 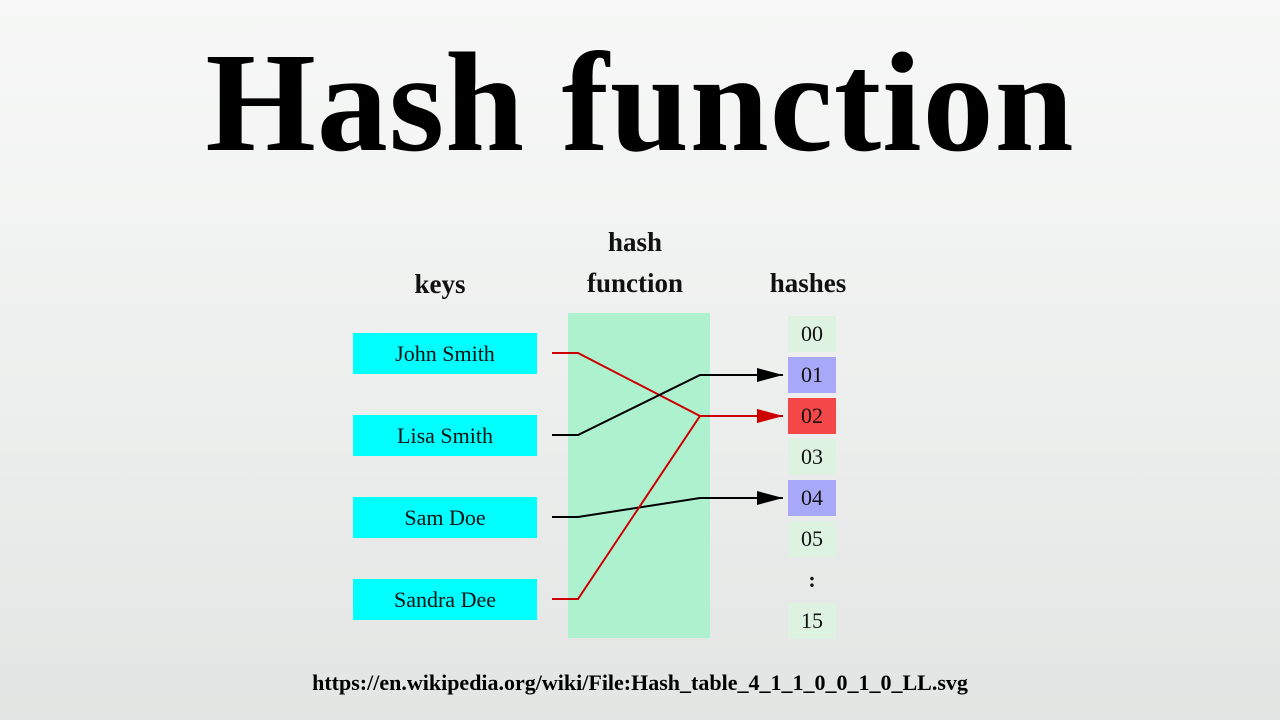 I want to click on mapping-arrows, so click(x=667, y=476).